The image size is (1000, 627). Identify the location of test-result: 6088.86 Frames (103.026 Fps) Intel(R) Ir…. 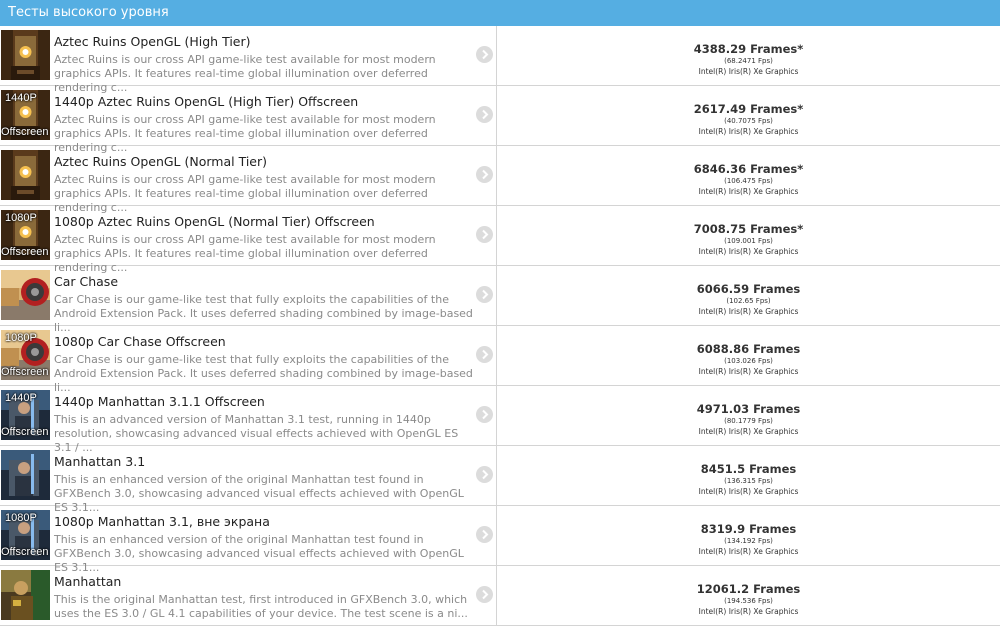
(748, 355).